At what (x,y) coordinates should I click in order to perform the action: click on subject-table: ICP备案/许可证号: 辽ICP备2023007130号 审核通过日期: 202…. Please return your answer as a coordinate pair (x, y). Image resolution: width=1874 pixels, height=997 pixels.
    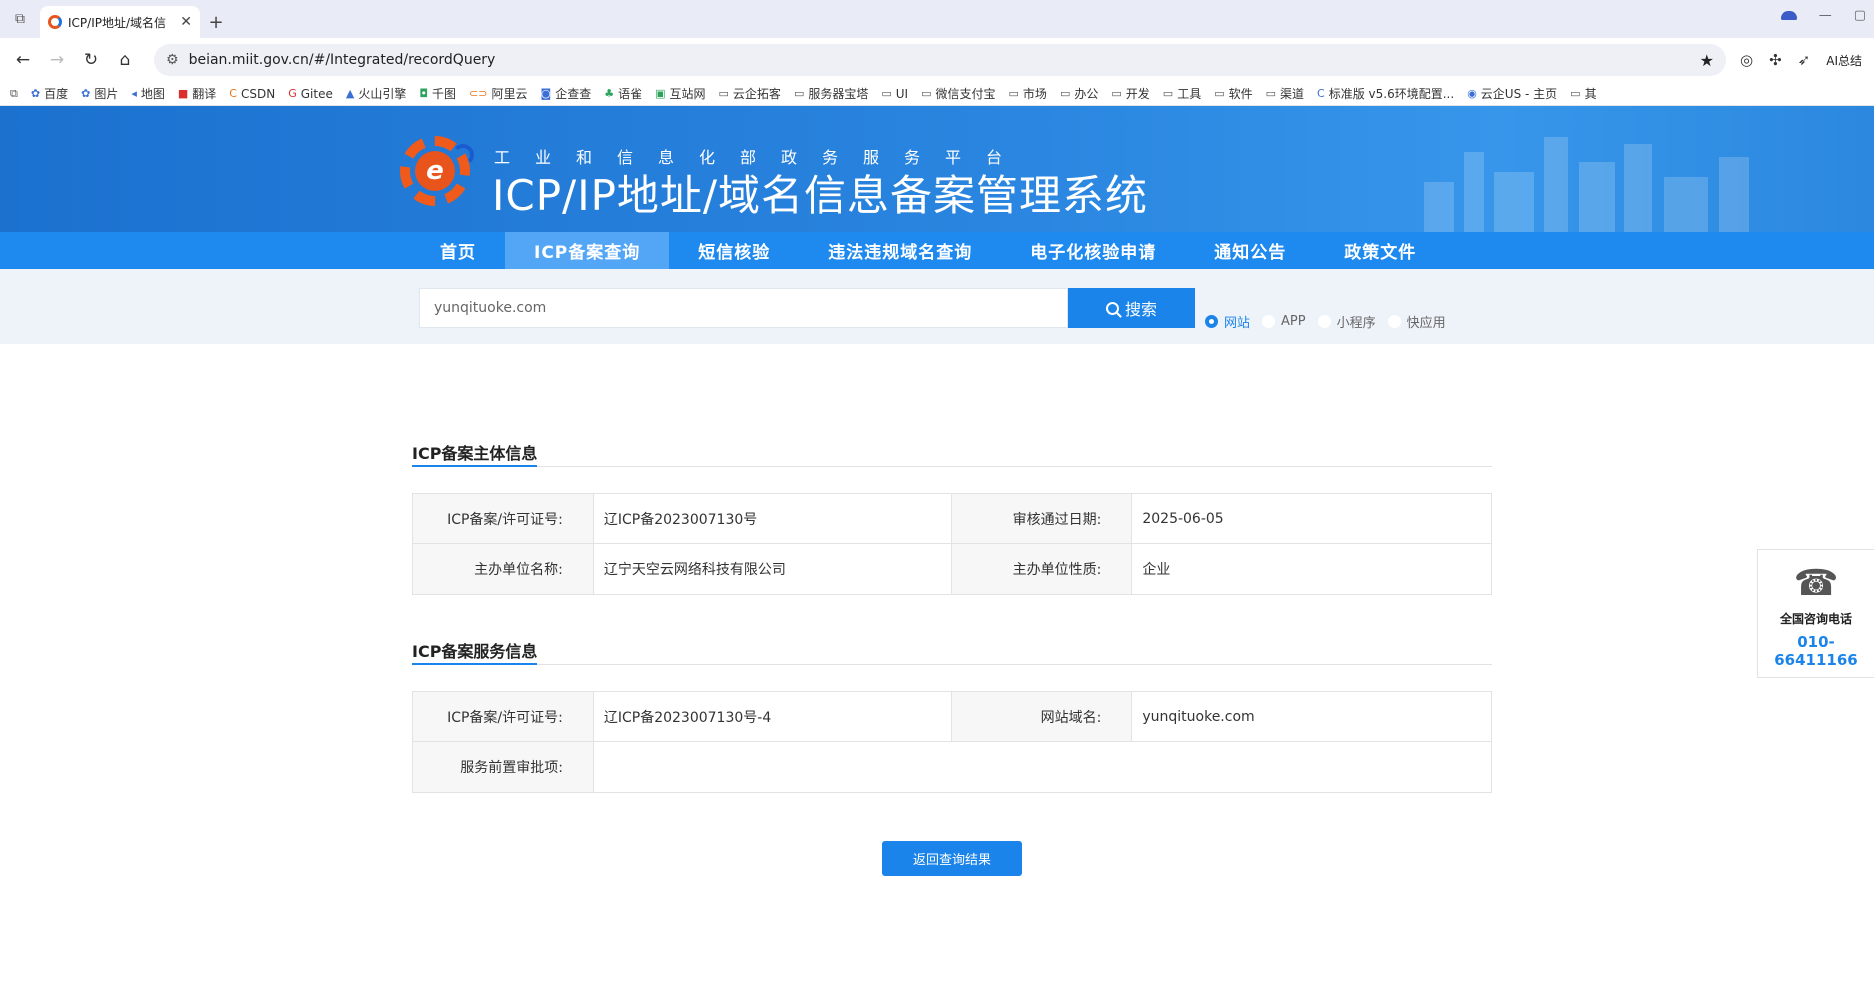
    Looking at the image, I should click on (952, 544).